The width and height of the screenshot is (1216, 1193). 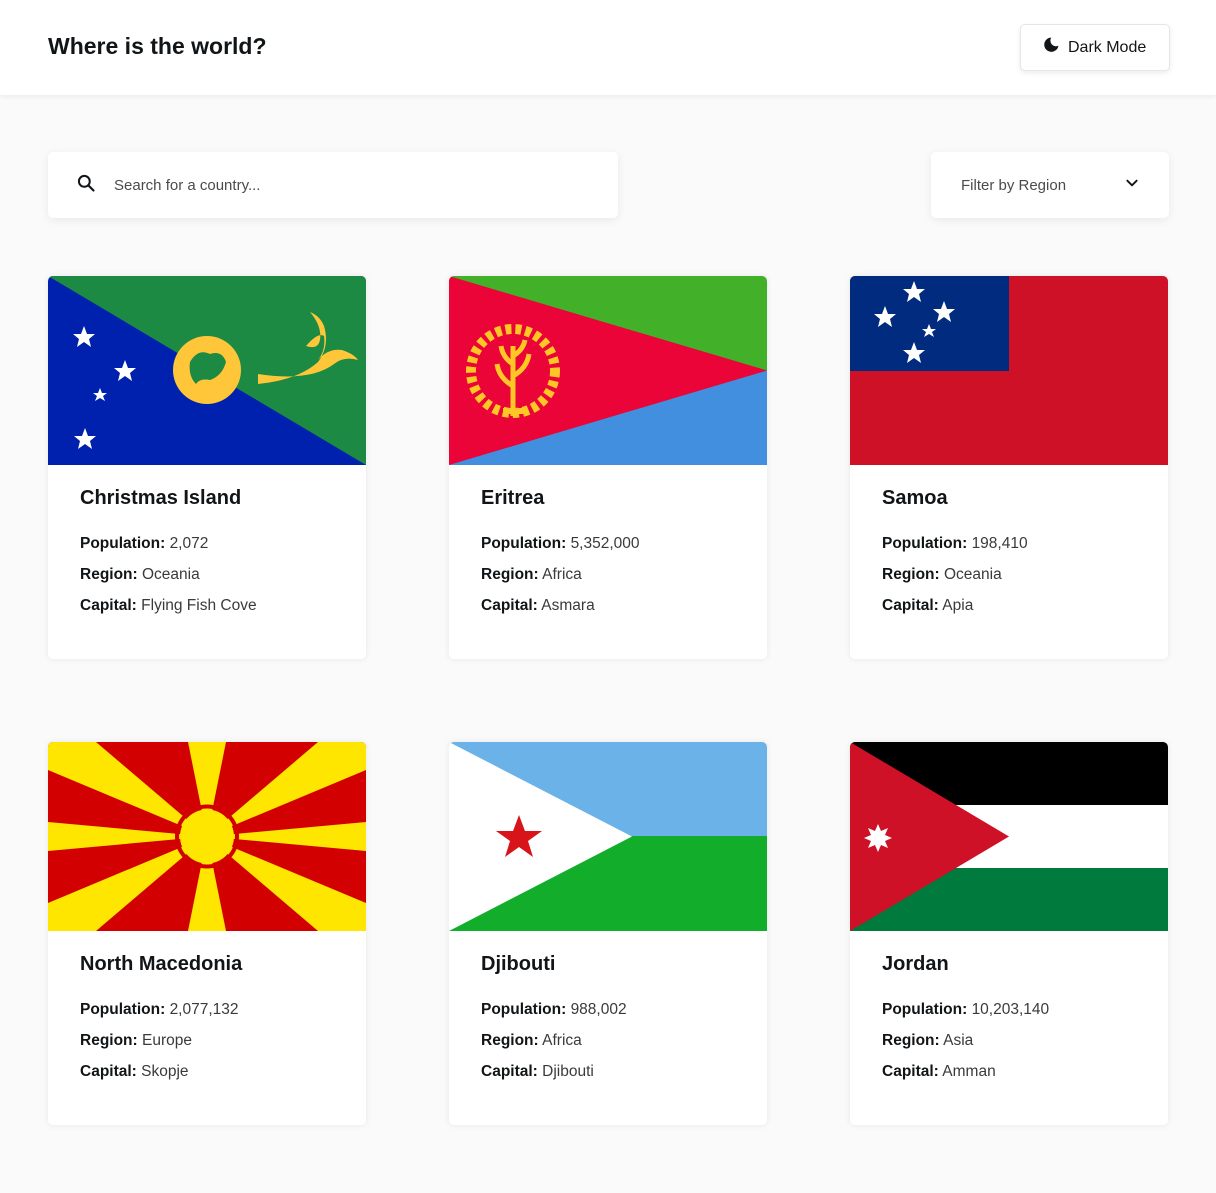 I want to click on country-name: Jordan, so click(x=915, y=964).